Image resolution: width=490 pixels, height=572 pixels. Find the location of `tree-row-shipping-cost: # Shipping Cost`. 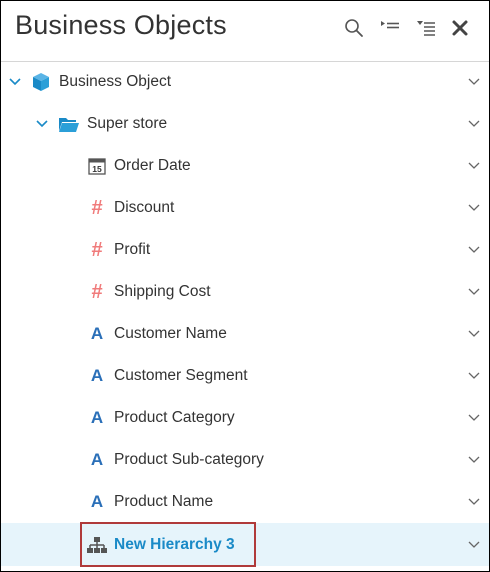

tree-row-shipping-cost: # Shipping Cost is located at coordinates (245, 292).